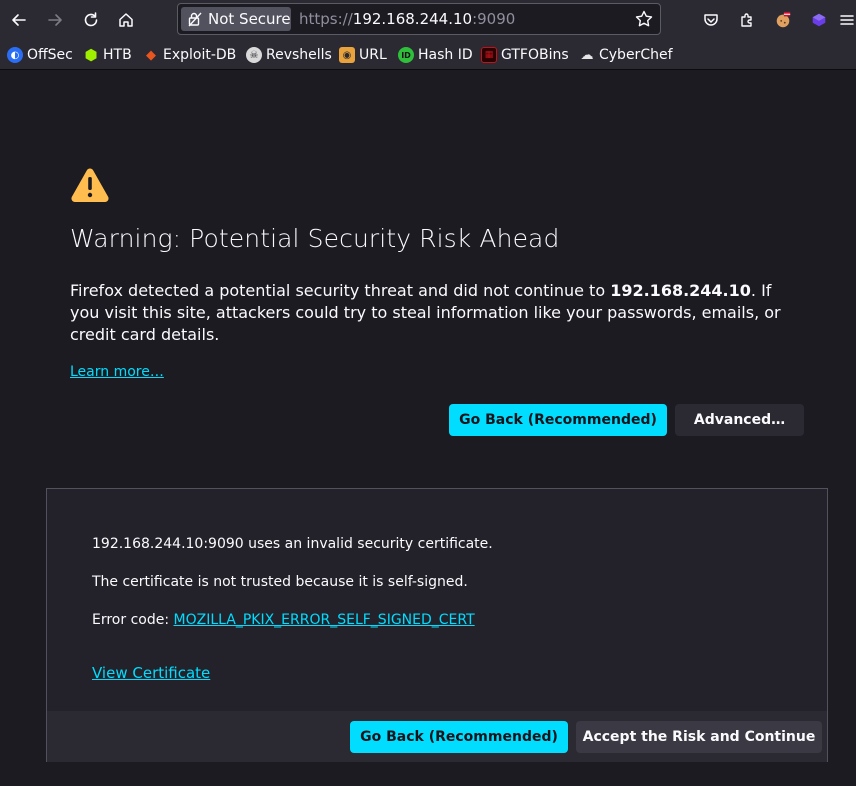  What do you see at coordinates (151, 55) in the screenshot?
I see `exploitdb-icon: ◆` at bounding box center [151, 55].